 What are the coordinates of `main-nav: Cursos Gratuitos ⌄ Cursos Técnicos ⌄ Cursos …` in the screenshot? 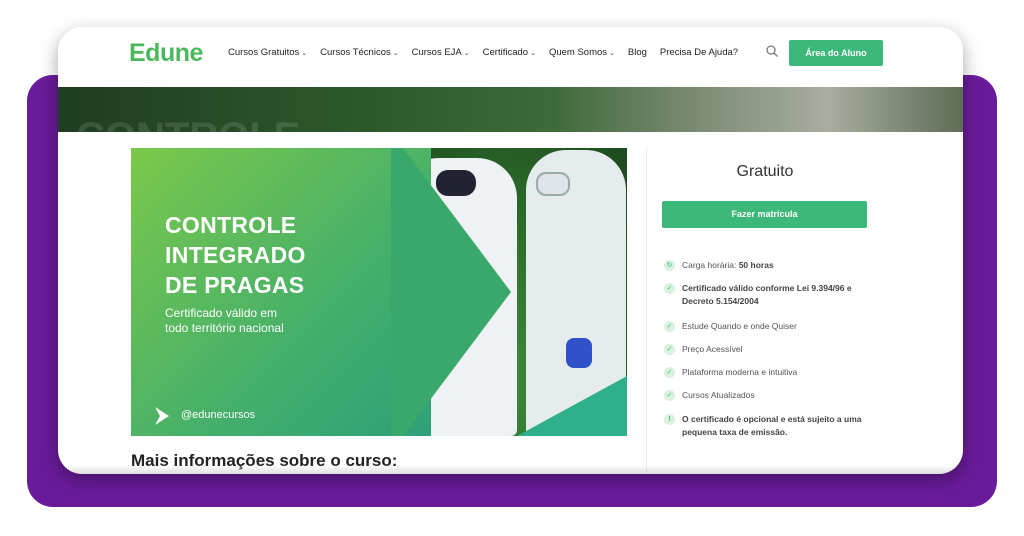 It's located at (483, 52).